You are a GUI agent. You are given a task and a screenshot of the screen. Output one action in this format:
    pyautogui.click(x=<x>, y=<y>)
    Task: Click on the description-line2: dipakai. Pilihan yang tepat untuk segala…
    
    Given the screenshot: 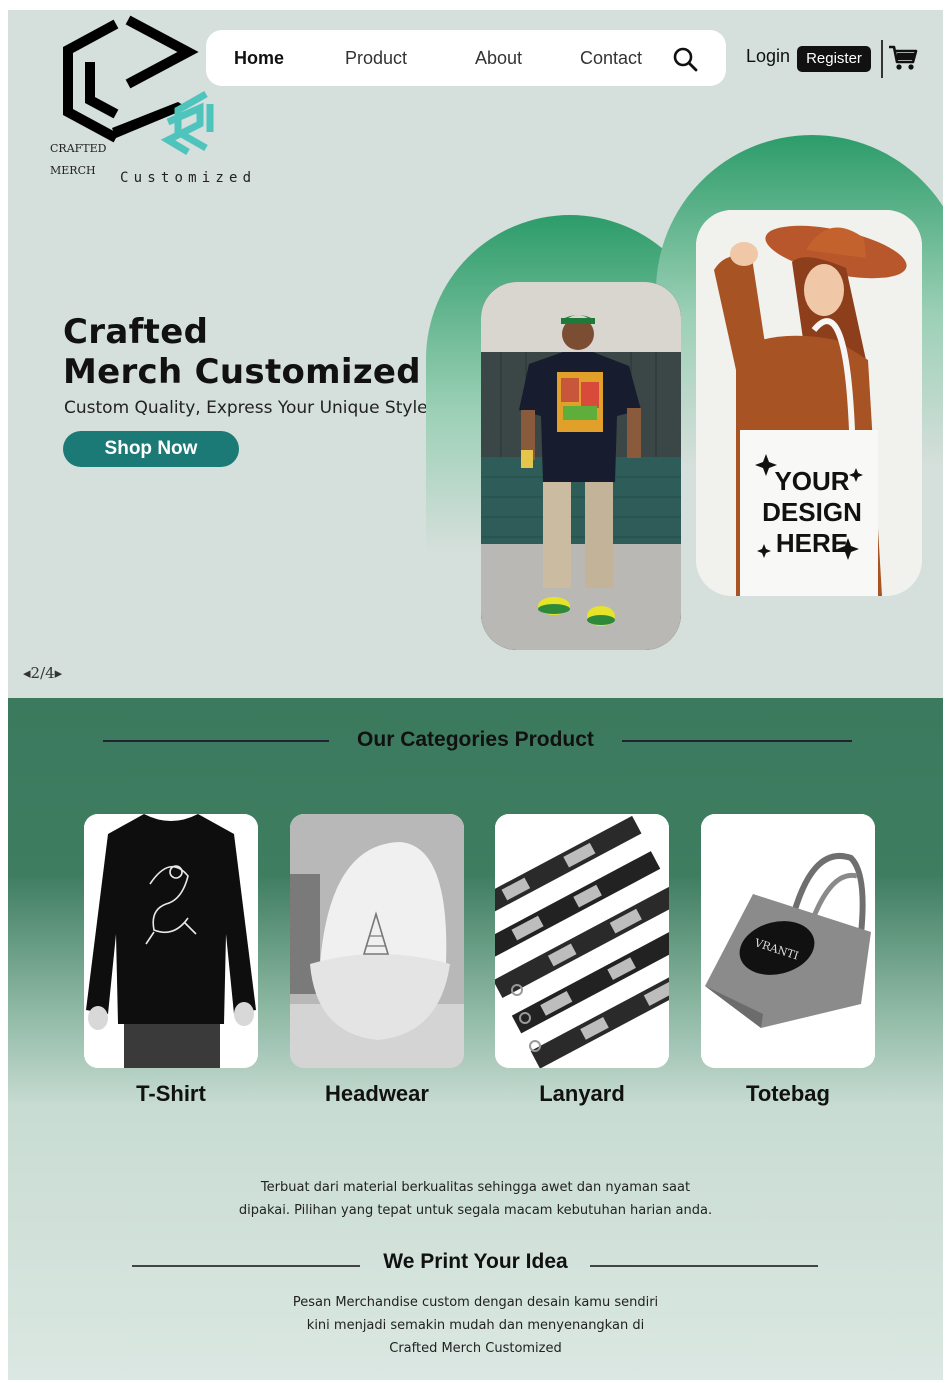 What is the action you would take?
    pyautogui.click(x=475, y=1210)
    